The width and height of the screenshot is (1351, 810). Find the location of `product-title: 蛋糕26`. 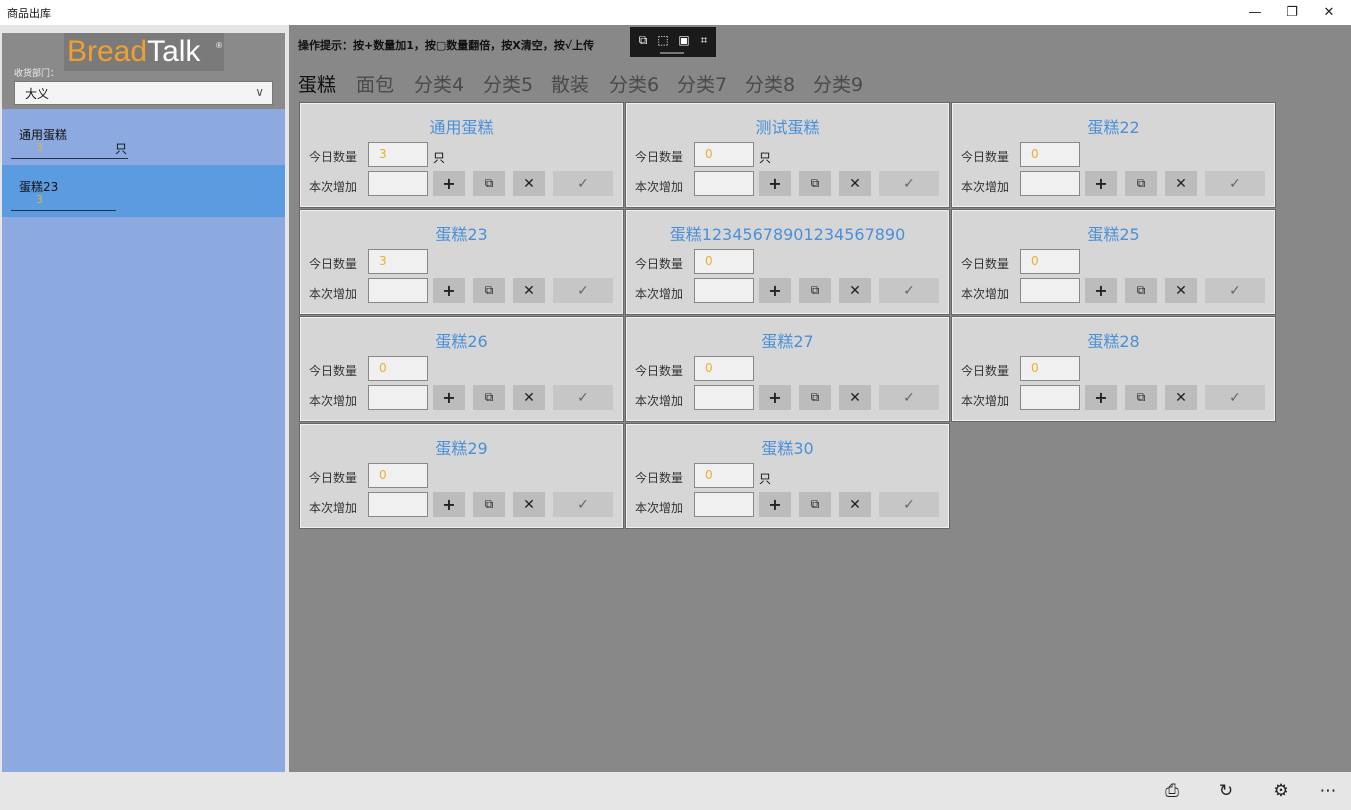

product-title: 蛋糕26 is located at coordinates (461, 341).